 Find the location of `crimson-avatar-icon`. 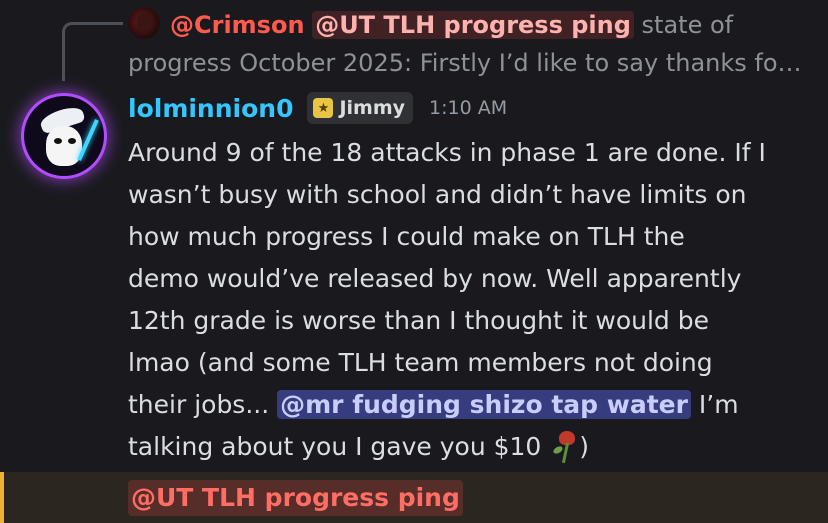

crimson-avatar-icon is located at coordinates (144, 23).